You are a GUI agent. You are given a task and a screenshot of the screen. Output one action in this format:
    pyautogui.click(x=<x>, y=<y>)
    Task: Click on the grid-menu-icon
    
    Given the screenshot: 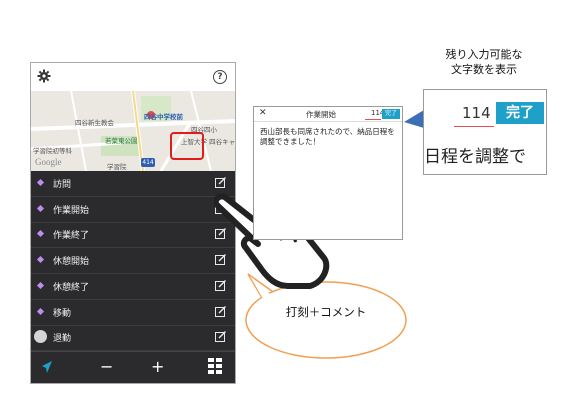 What is the action you would take?
    pyautogui.click(x=215, y=367)
    